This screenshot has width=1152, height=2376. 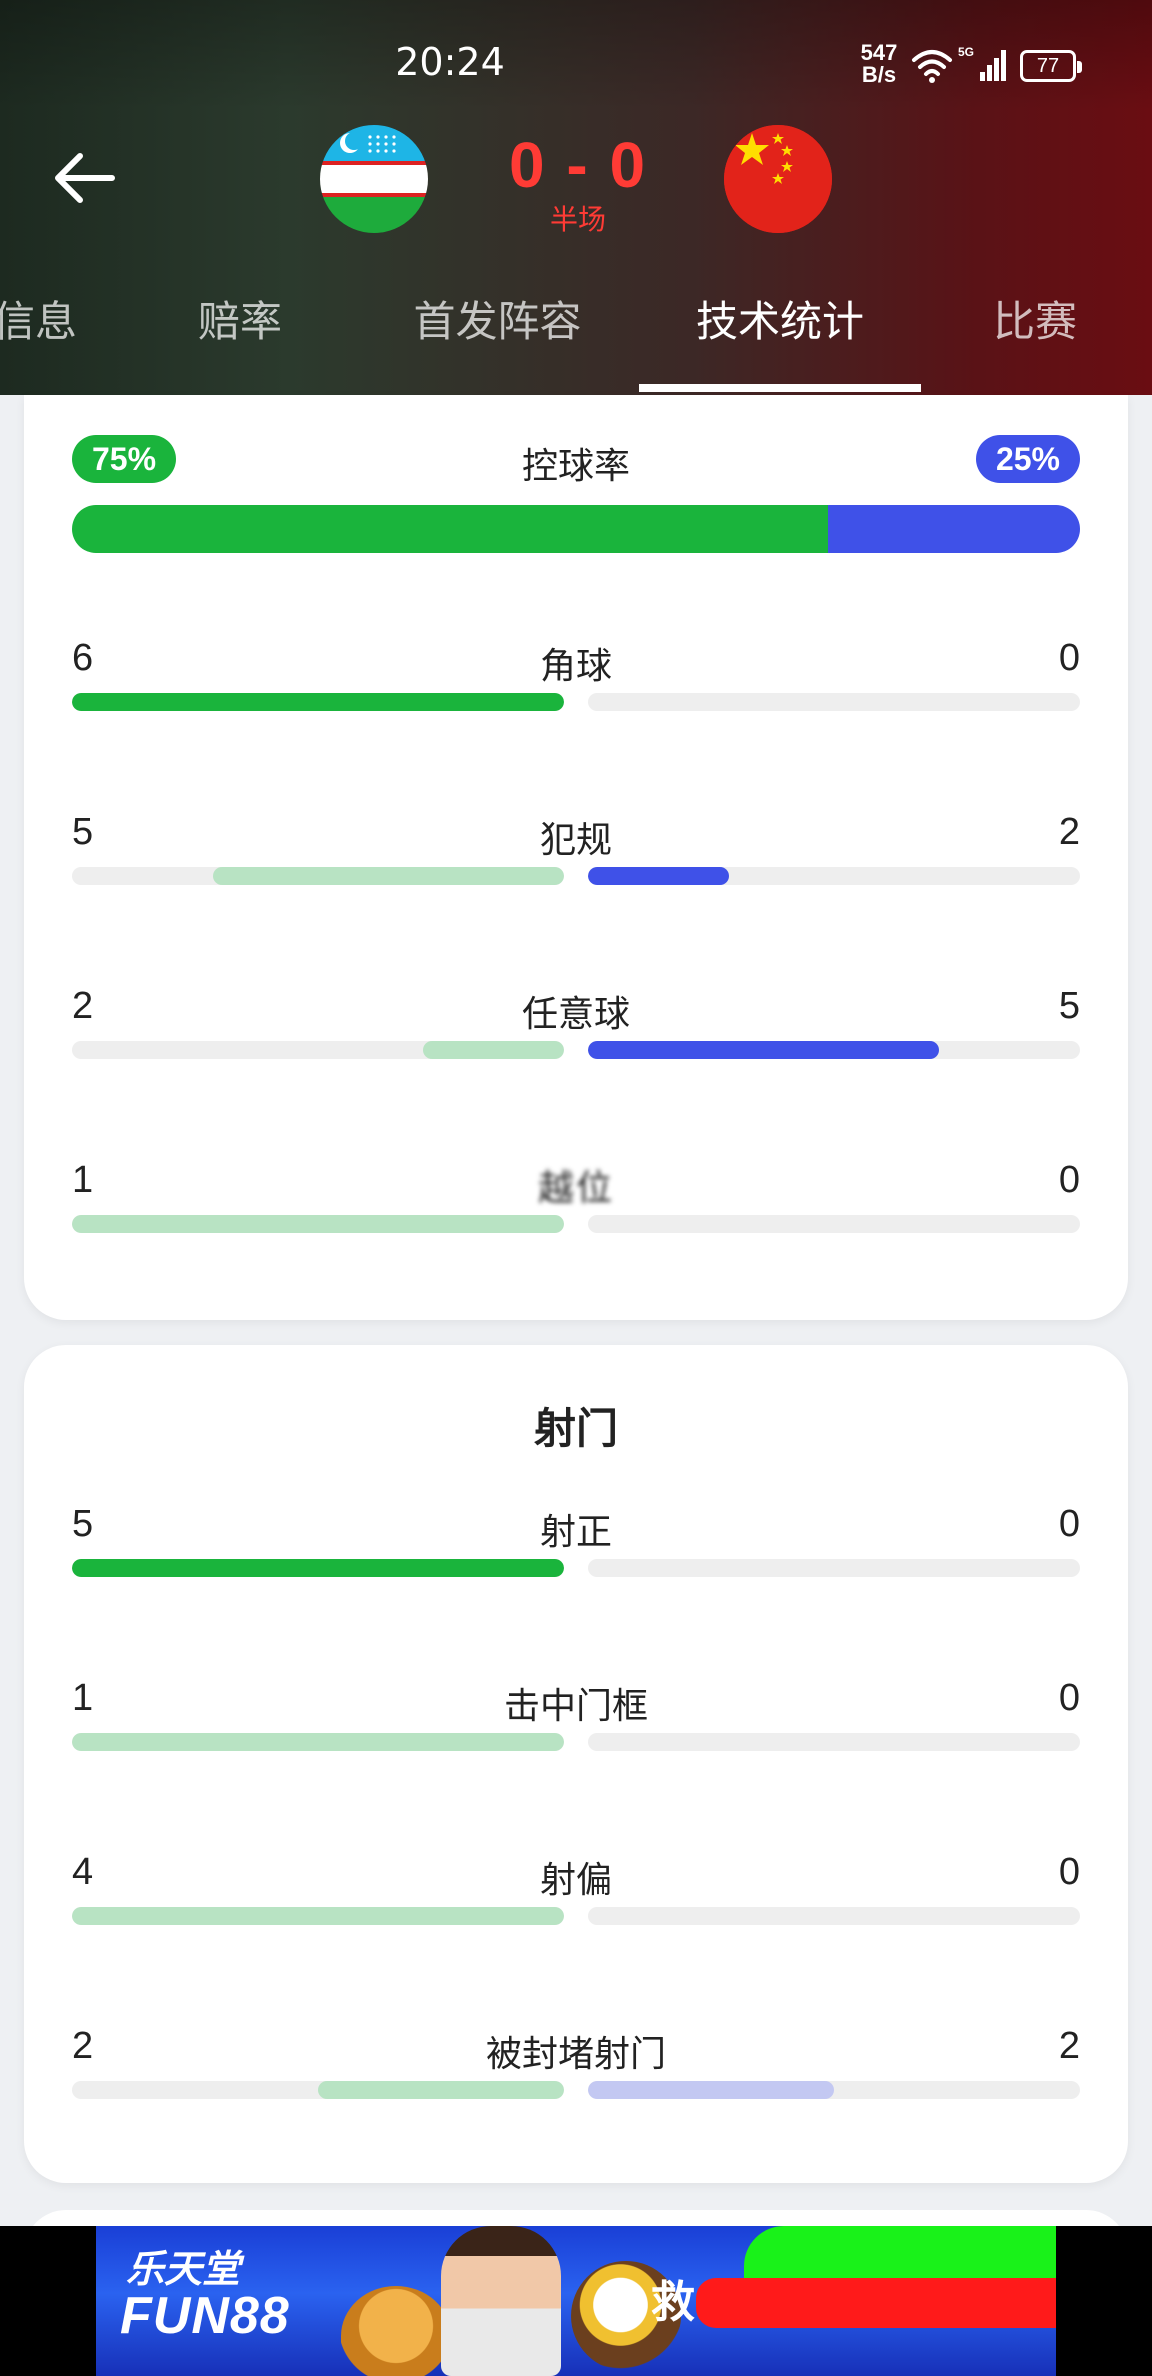 I want to click on stat-label: 角球, so click(x=575, y=666).